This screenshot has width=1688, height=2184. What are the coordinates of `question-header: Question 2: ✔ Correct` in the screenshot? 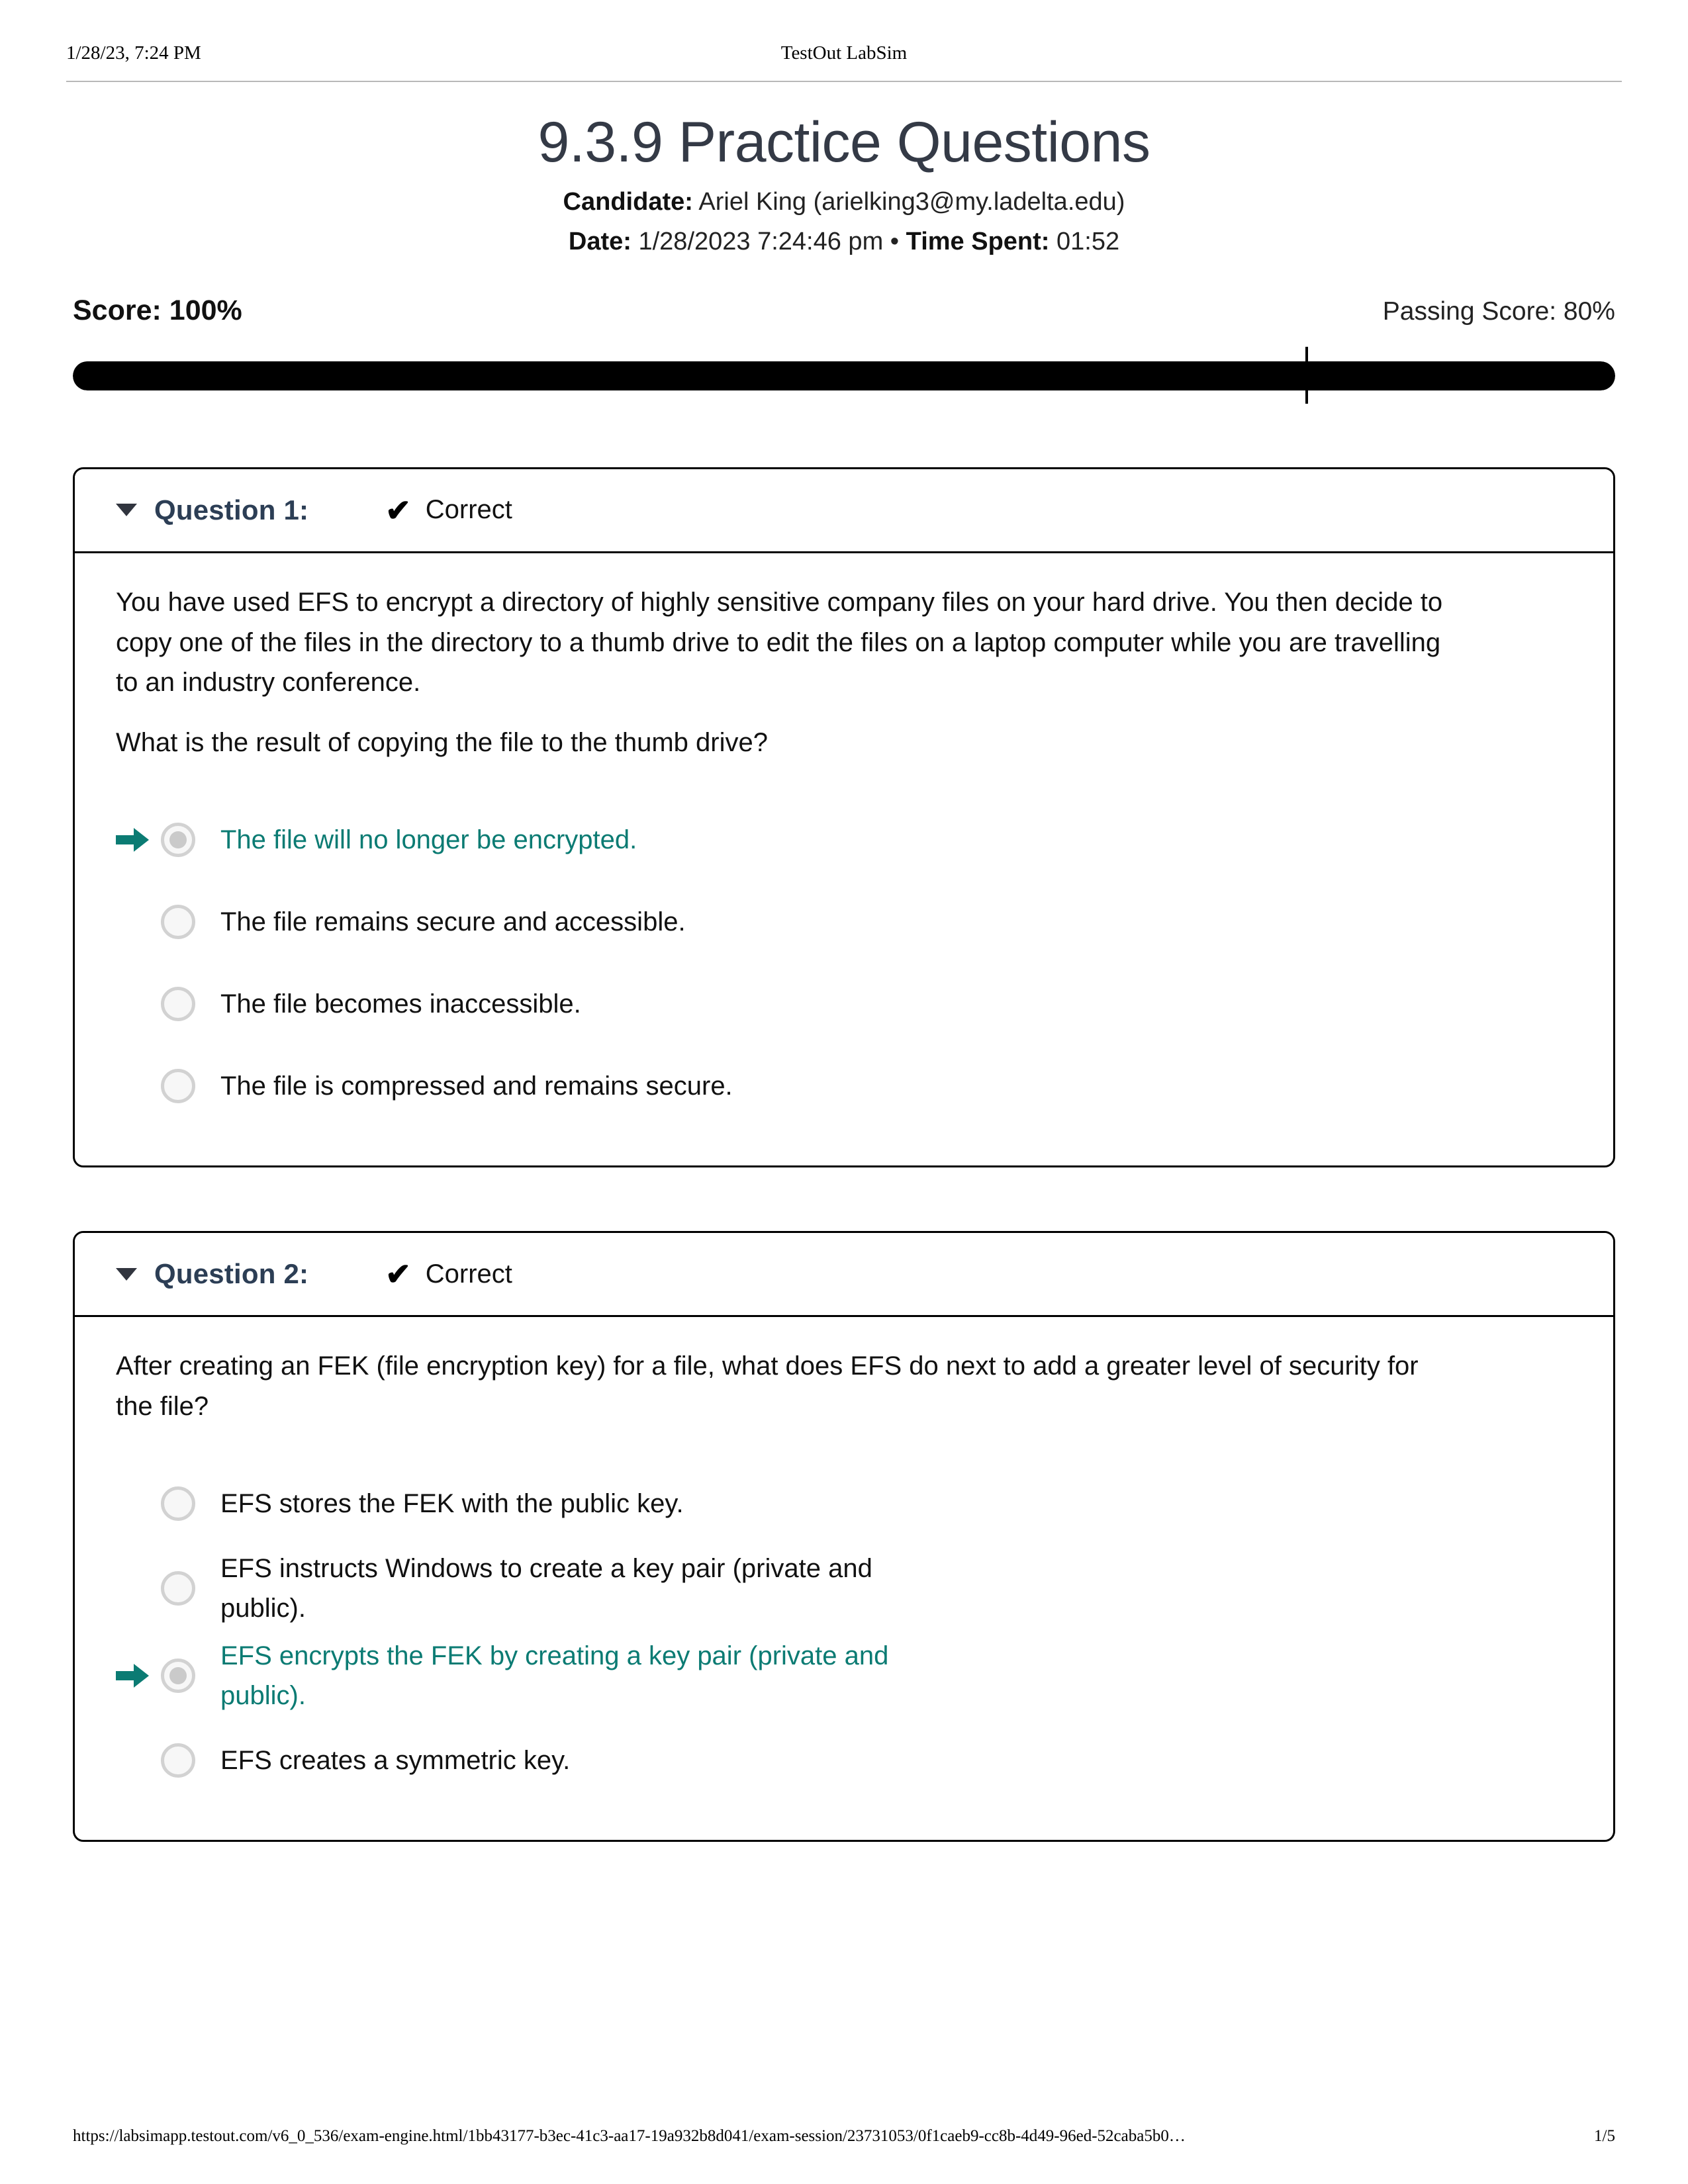 It's located at (844, 1275).